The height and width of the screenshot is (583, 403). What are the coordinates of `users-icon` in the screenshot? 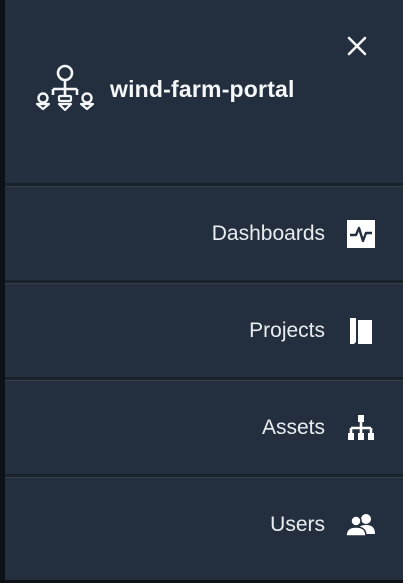 It's located at (361, 525).